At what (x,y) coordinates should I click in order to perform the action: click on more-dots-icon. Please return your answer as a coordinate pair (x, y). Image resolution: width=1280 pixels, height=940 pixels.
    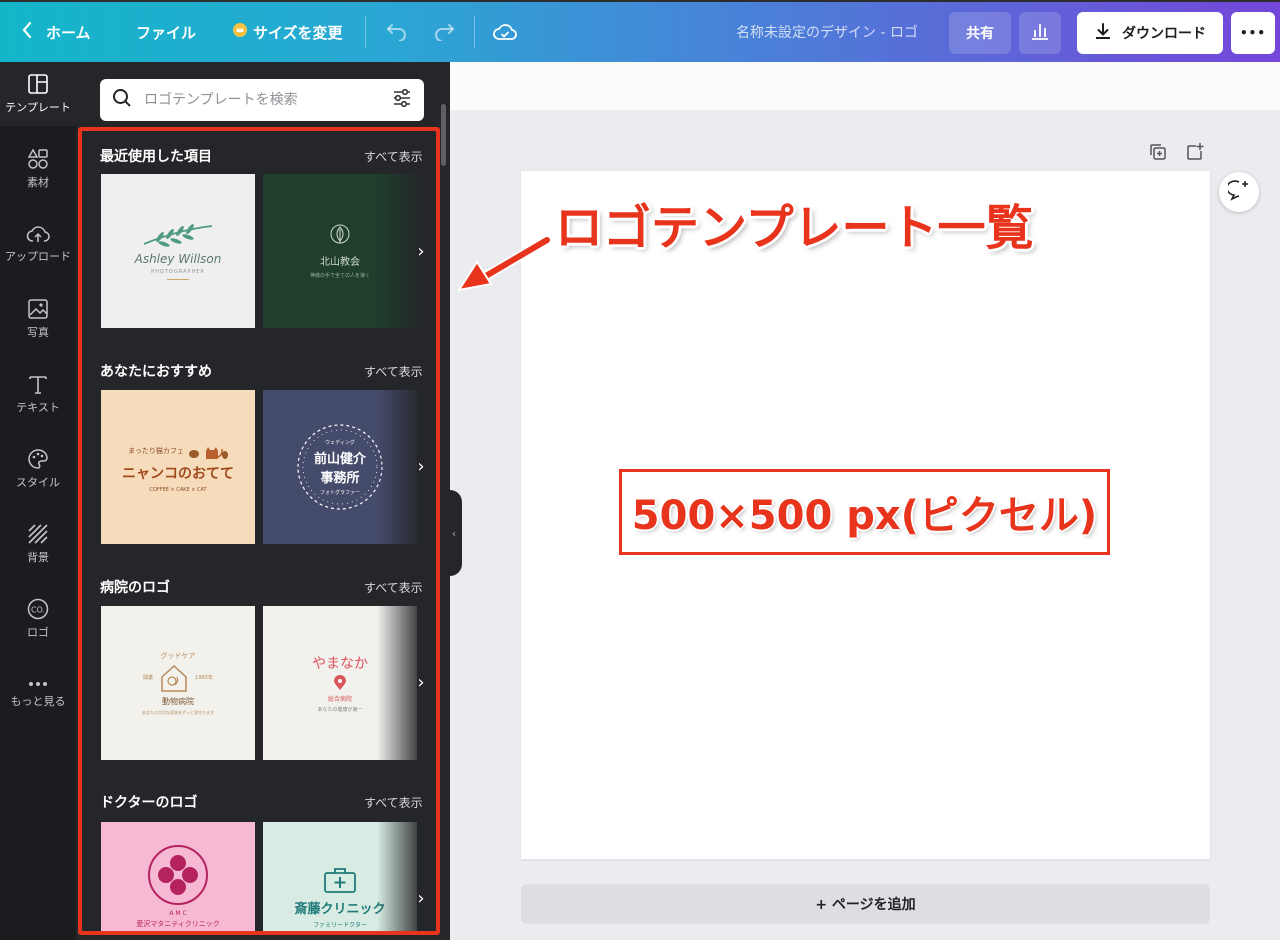
    Looking at the image, I should click on (38, 686).